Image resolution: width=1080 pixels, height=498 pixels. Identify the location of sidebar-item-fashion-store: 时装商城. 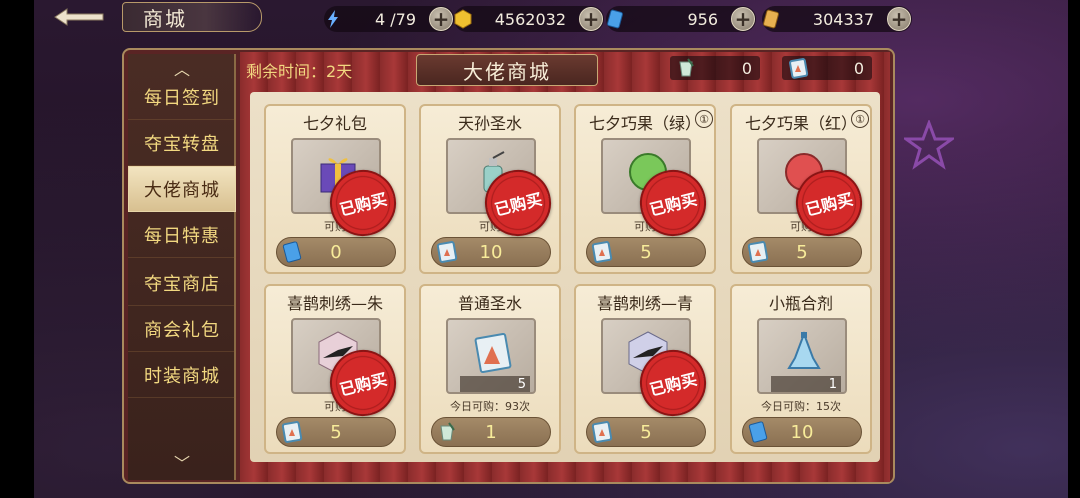
(182, 375).